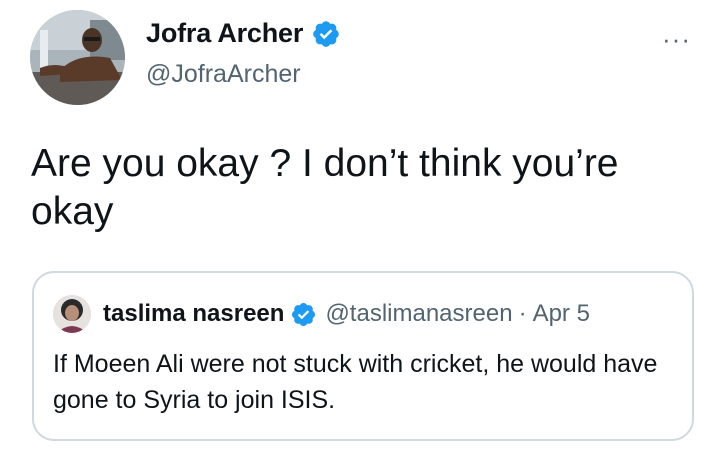  I want to click on quoted-tweet-date: Apr 5, so click(561, 314).